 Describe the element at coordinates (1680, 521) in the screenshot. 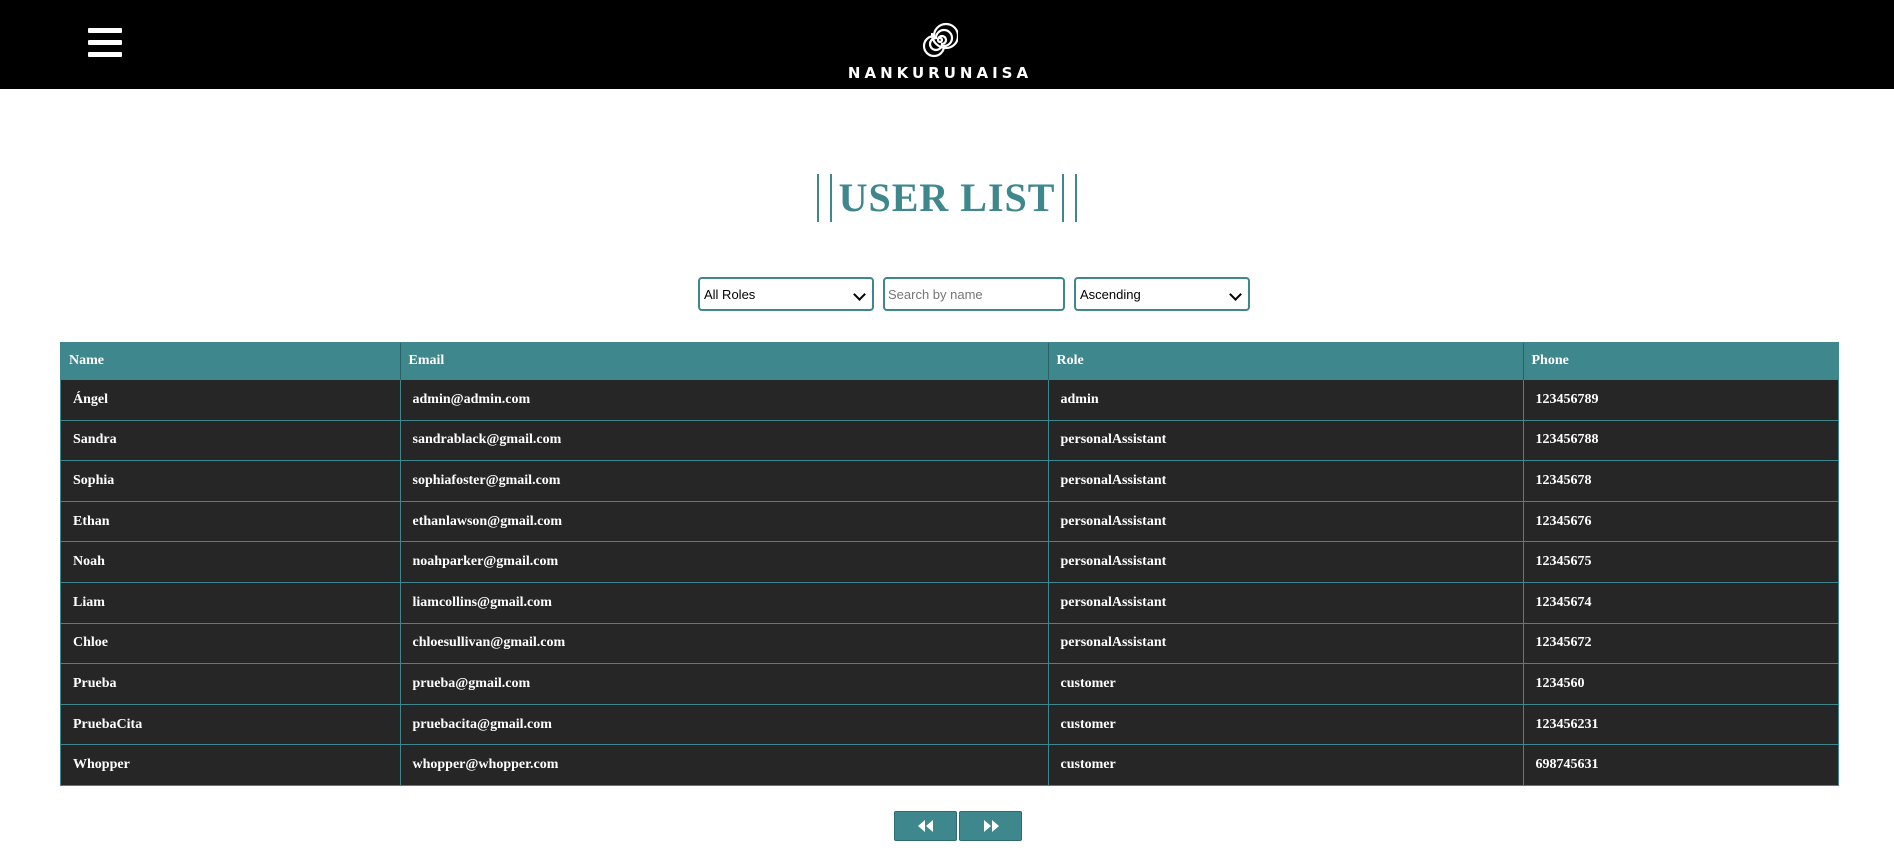

I see `cell-phone: 12345676` at that location.